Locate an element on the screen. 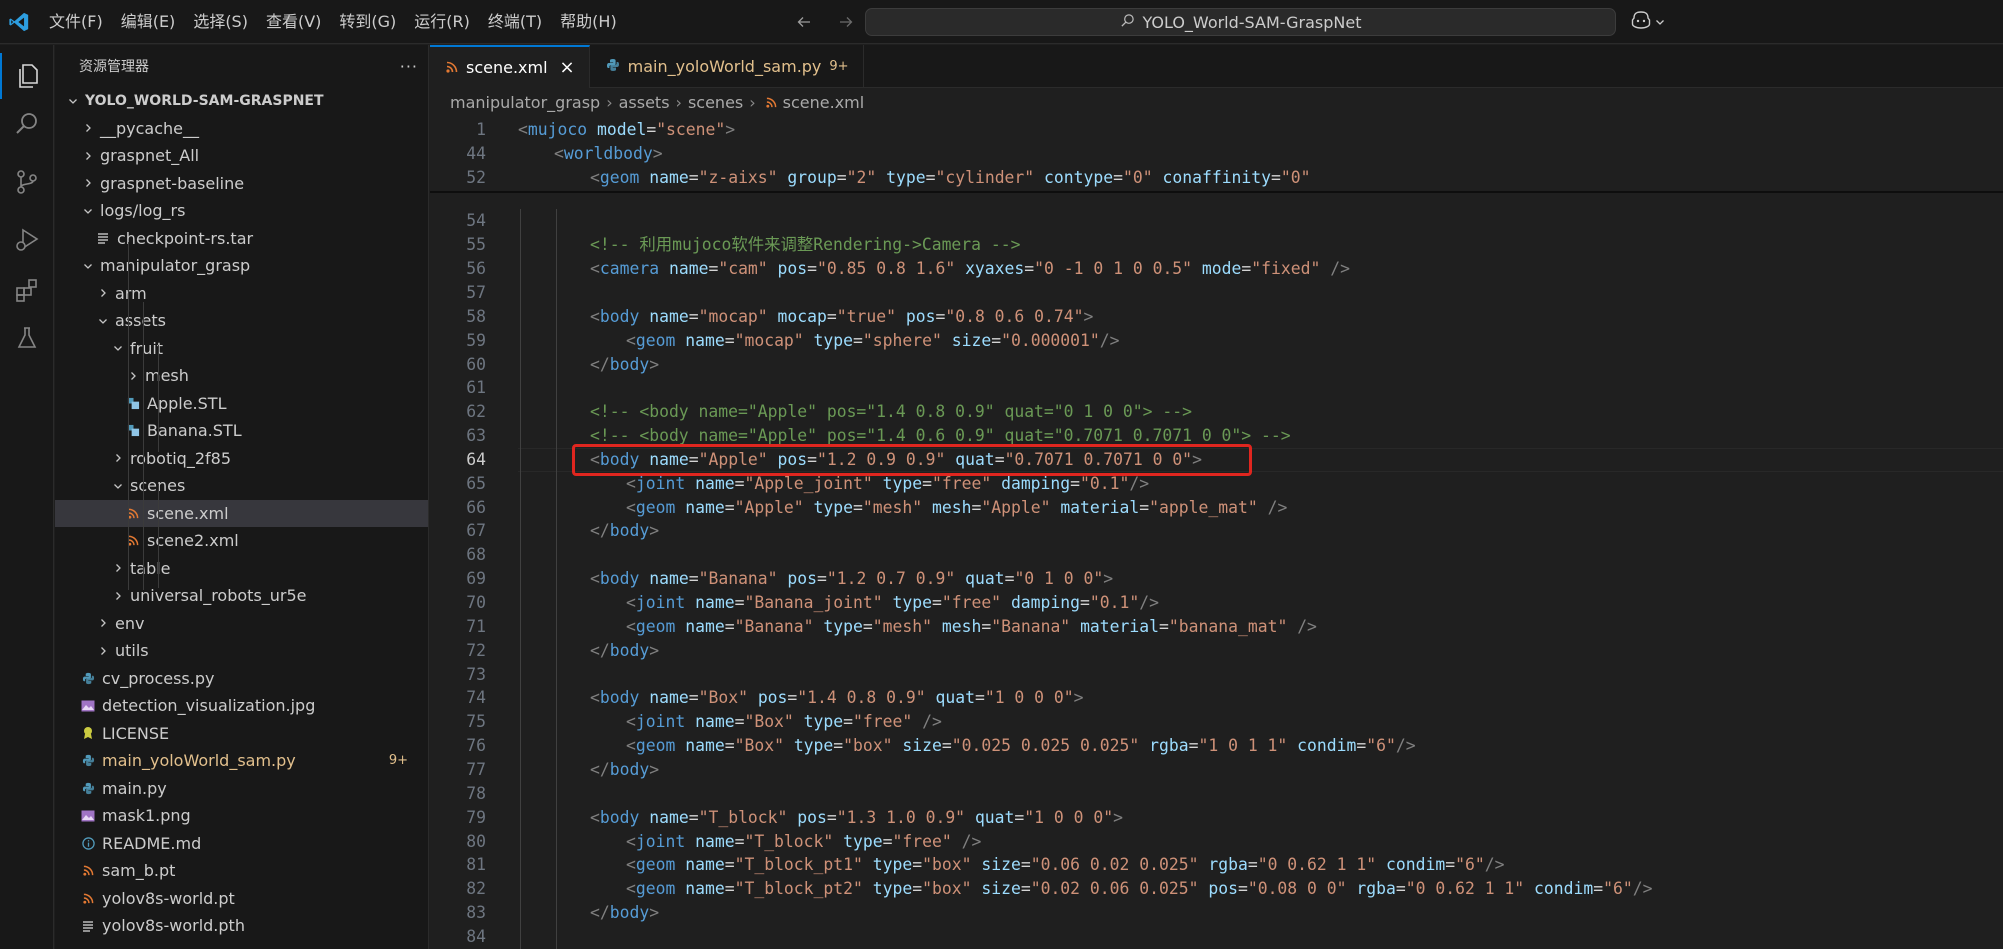 Image resolution: width=2003 pixels, height=949 pixels. tab-scene-xml: scene.xml × is located at coordinates (510, 66).